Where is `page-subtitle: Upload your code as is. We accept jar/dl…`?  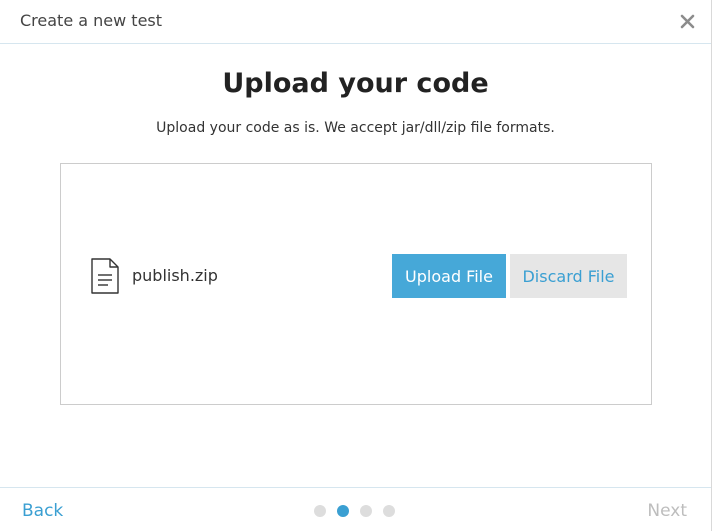 page-subtitle: Upload your code as is. We accept jar/dl… is located at coordinates (355, 128).